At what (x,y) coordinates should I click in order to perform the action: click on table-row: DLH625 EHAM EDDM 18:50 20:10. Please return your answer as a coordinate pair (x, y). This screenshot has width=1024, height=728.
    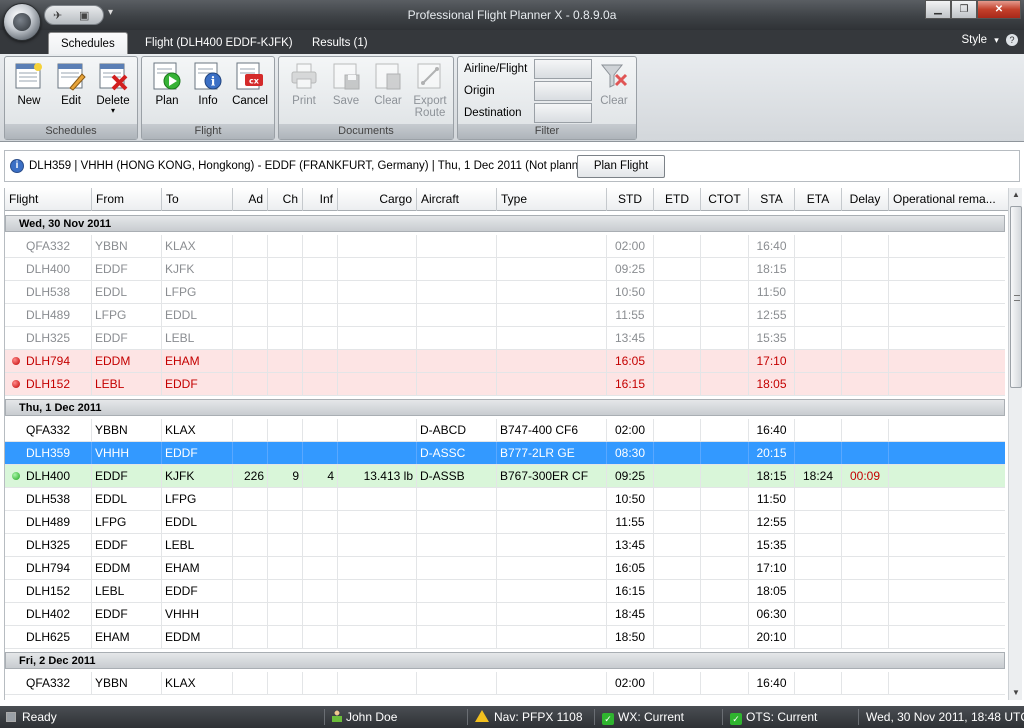
    Looking at the image, I should click on (505, 637).